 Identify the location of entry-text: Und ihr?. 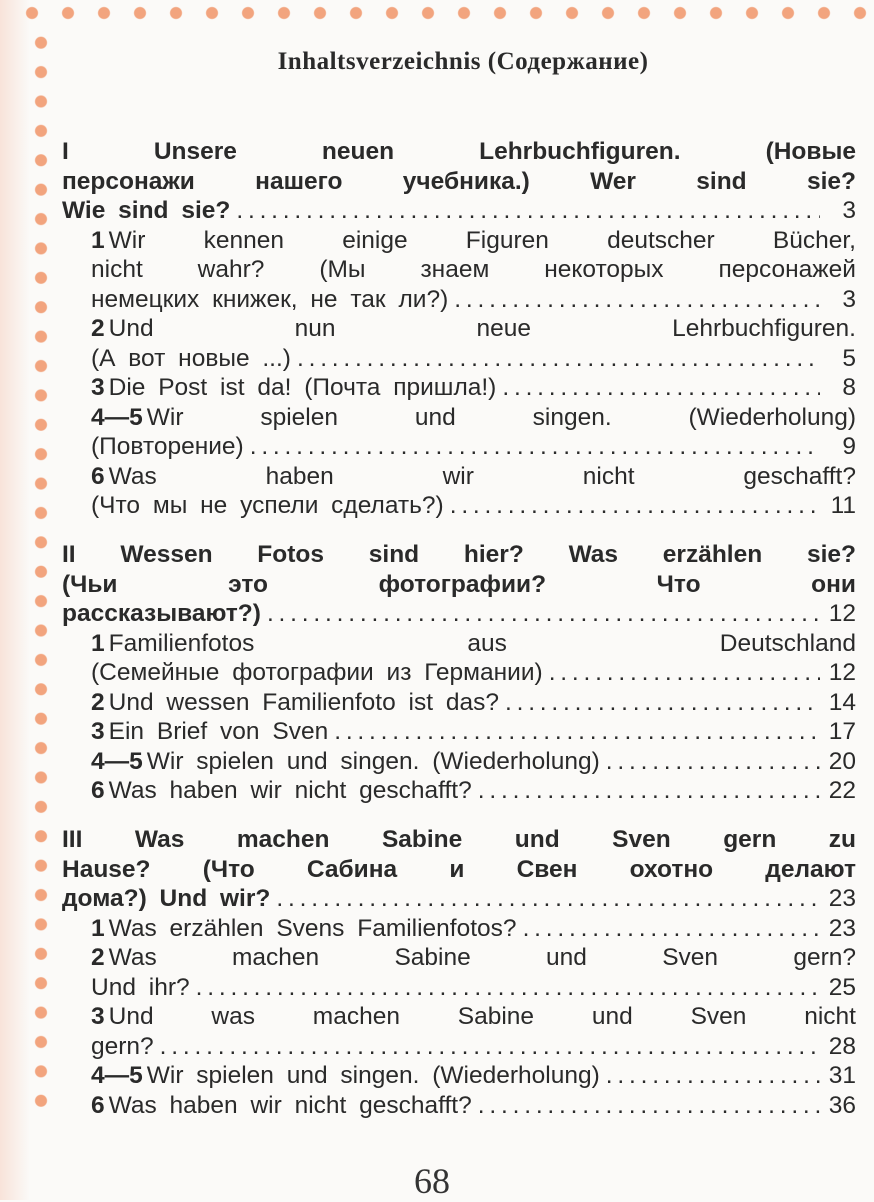
(140, 987).